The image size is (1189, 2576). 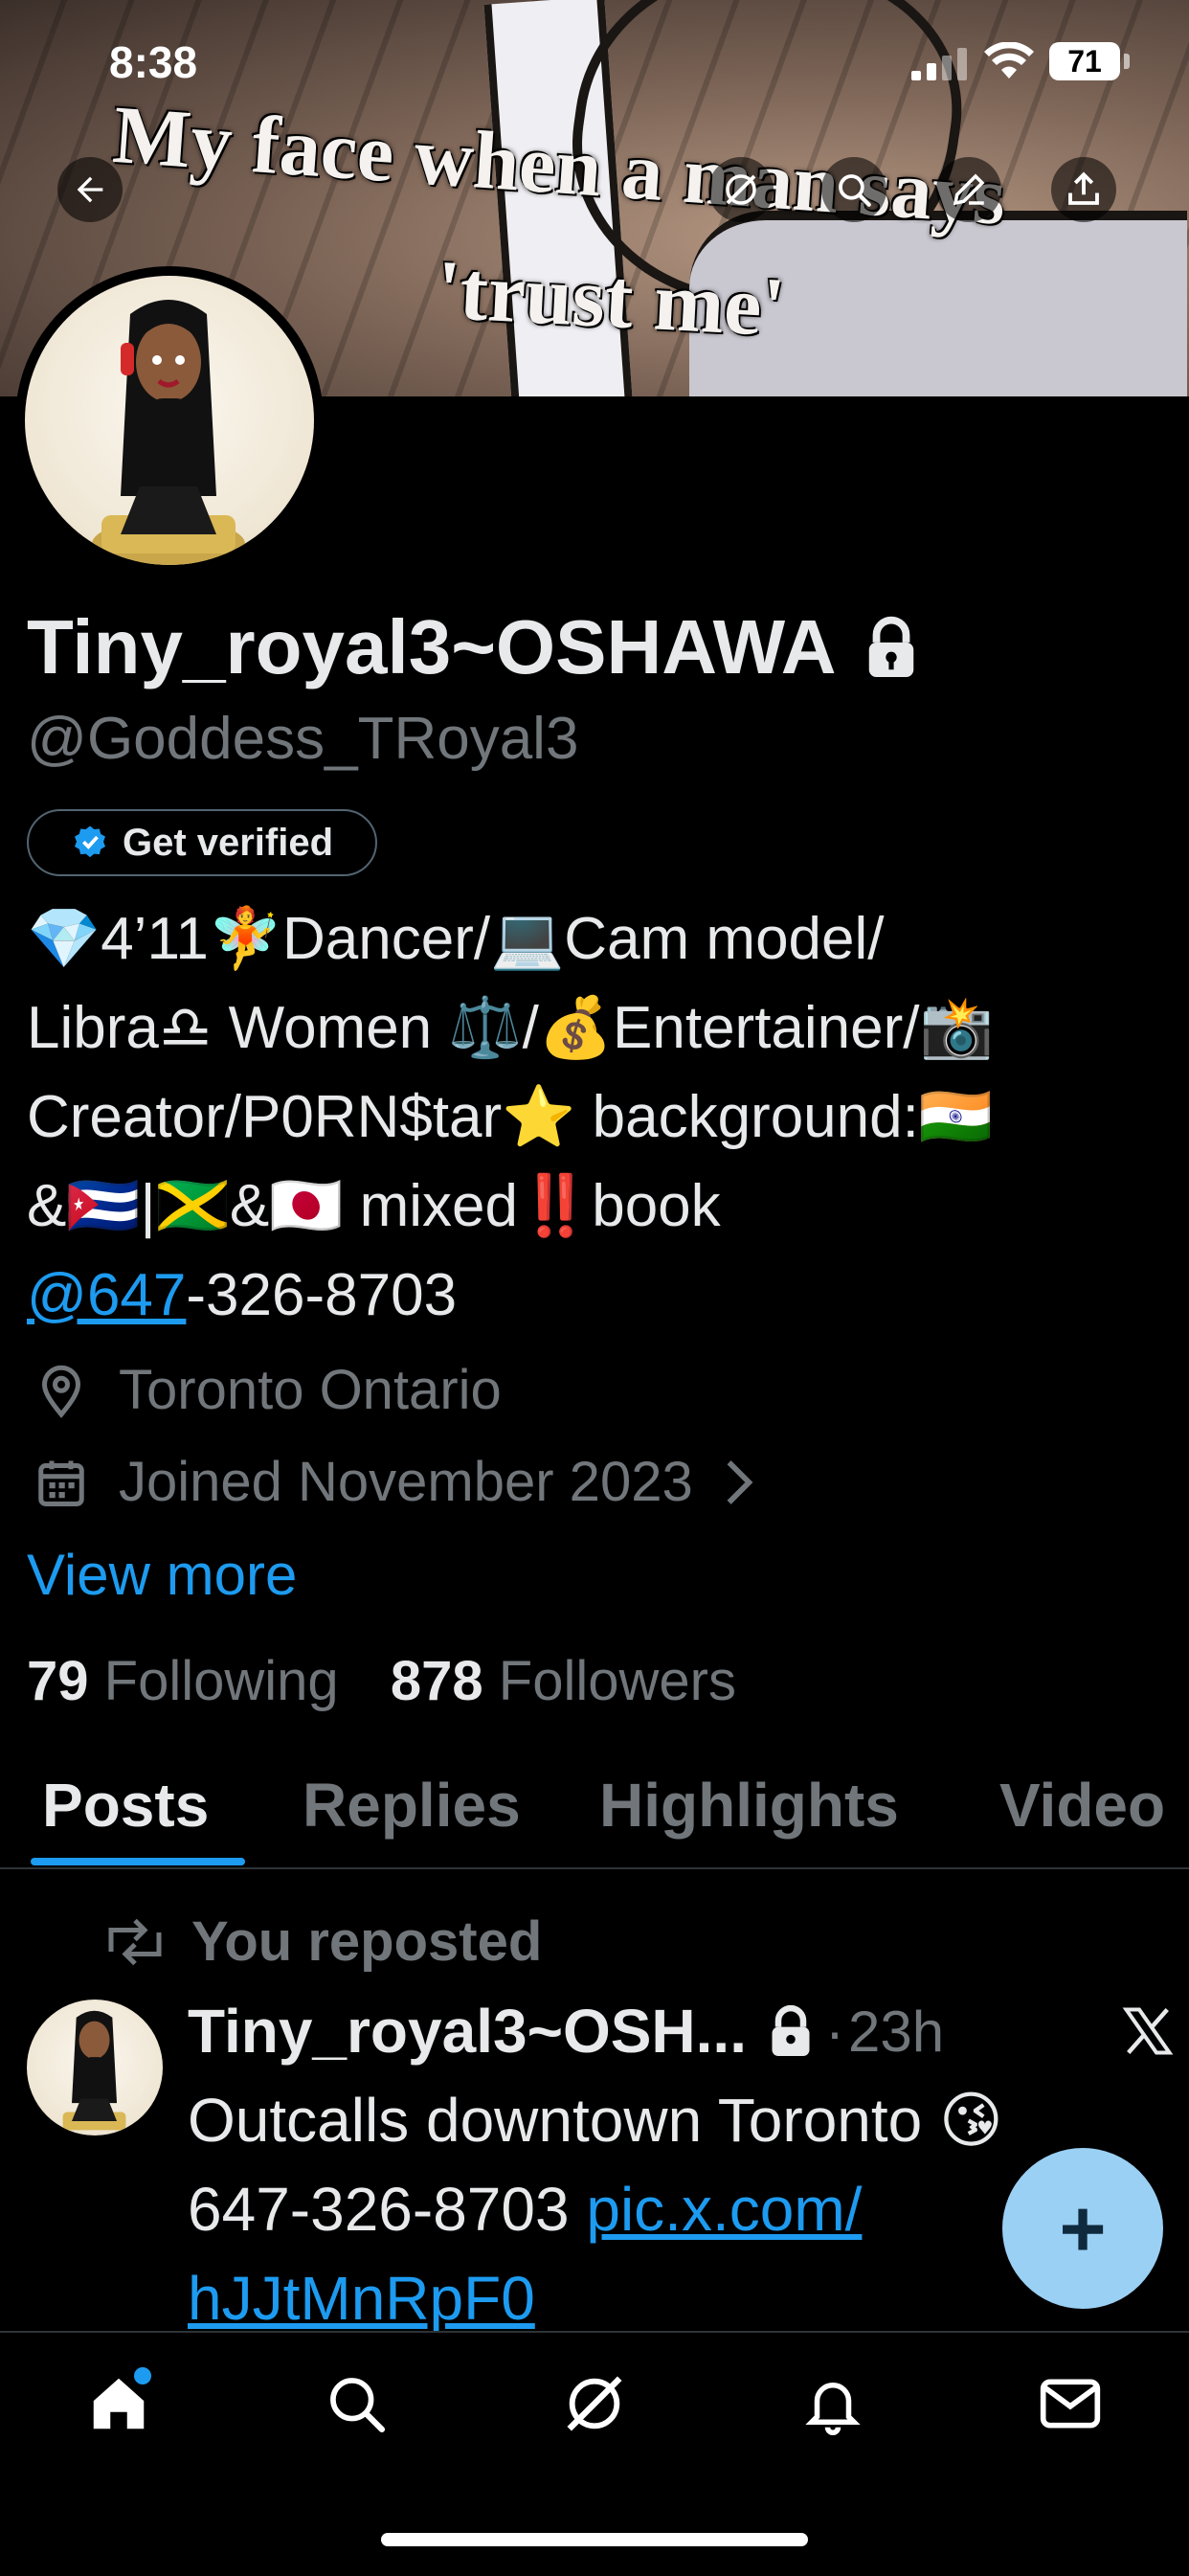 I want to click on battery-level: 71, so click(x=1084, y=61).